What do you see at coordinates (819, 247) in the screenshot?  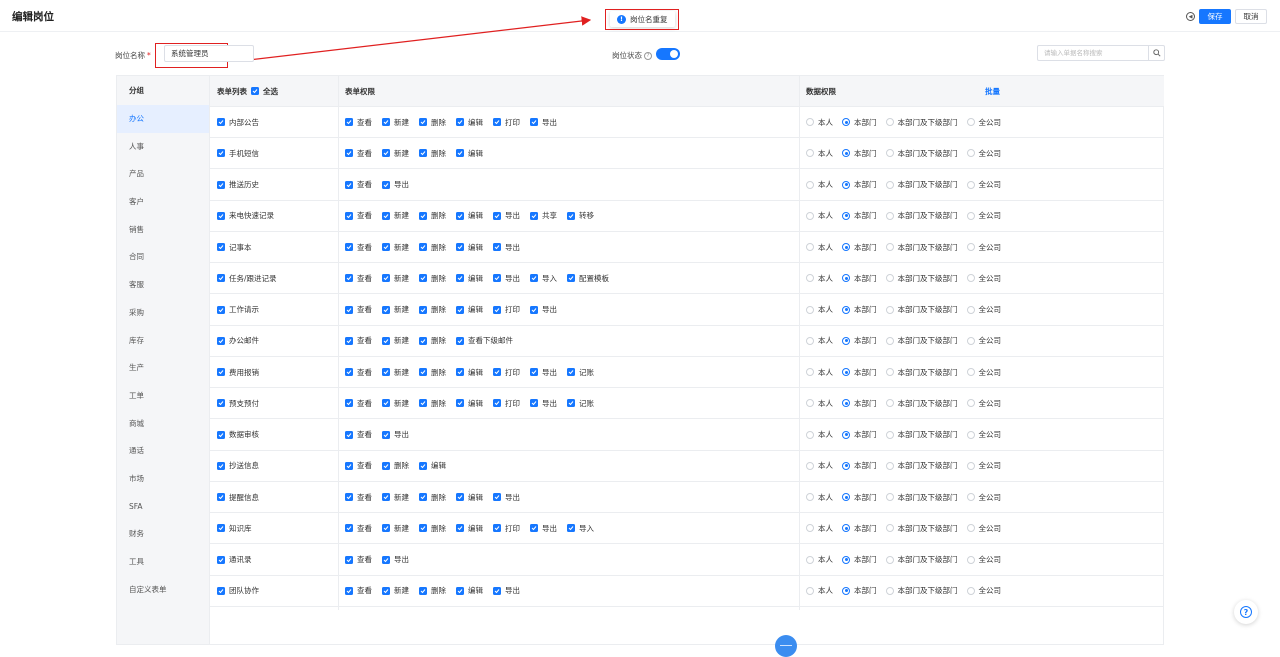 I see `scope-option: 本人` at bounding box center [819, 247].